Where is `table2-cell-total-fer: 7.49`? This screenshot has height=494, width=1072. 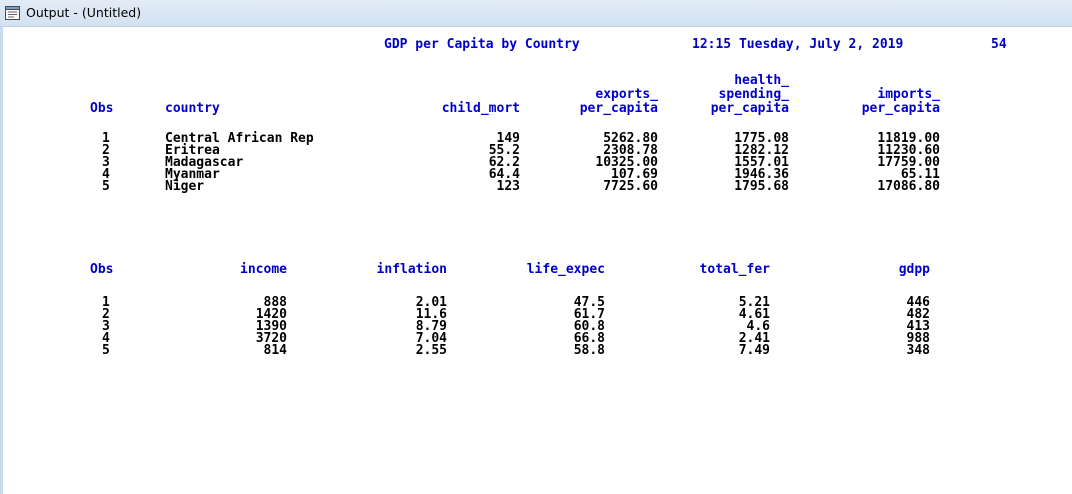
table2-cell-total-fer: 7.49 is located at coordinates (754, 350).